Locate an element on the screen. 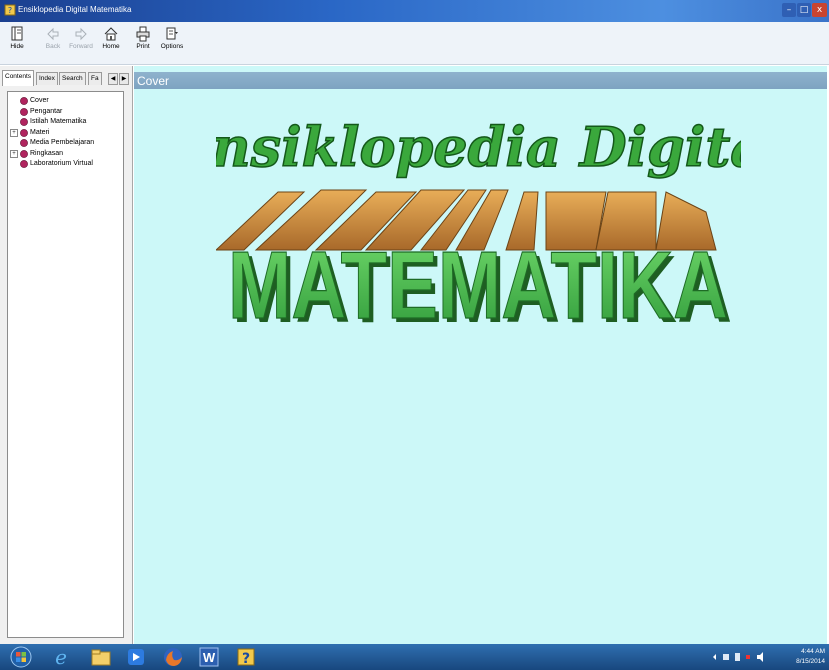  topic-header: Cover is located at coordinates (480, 80).